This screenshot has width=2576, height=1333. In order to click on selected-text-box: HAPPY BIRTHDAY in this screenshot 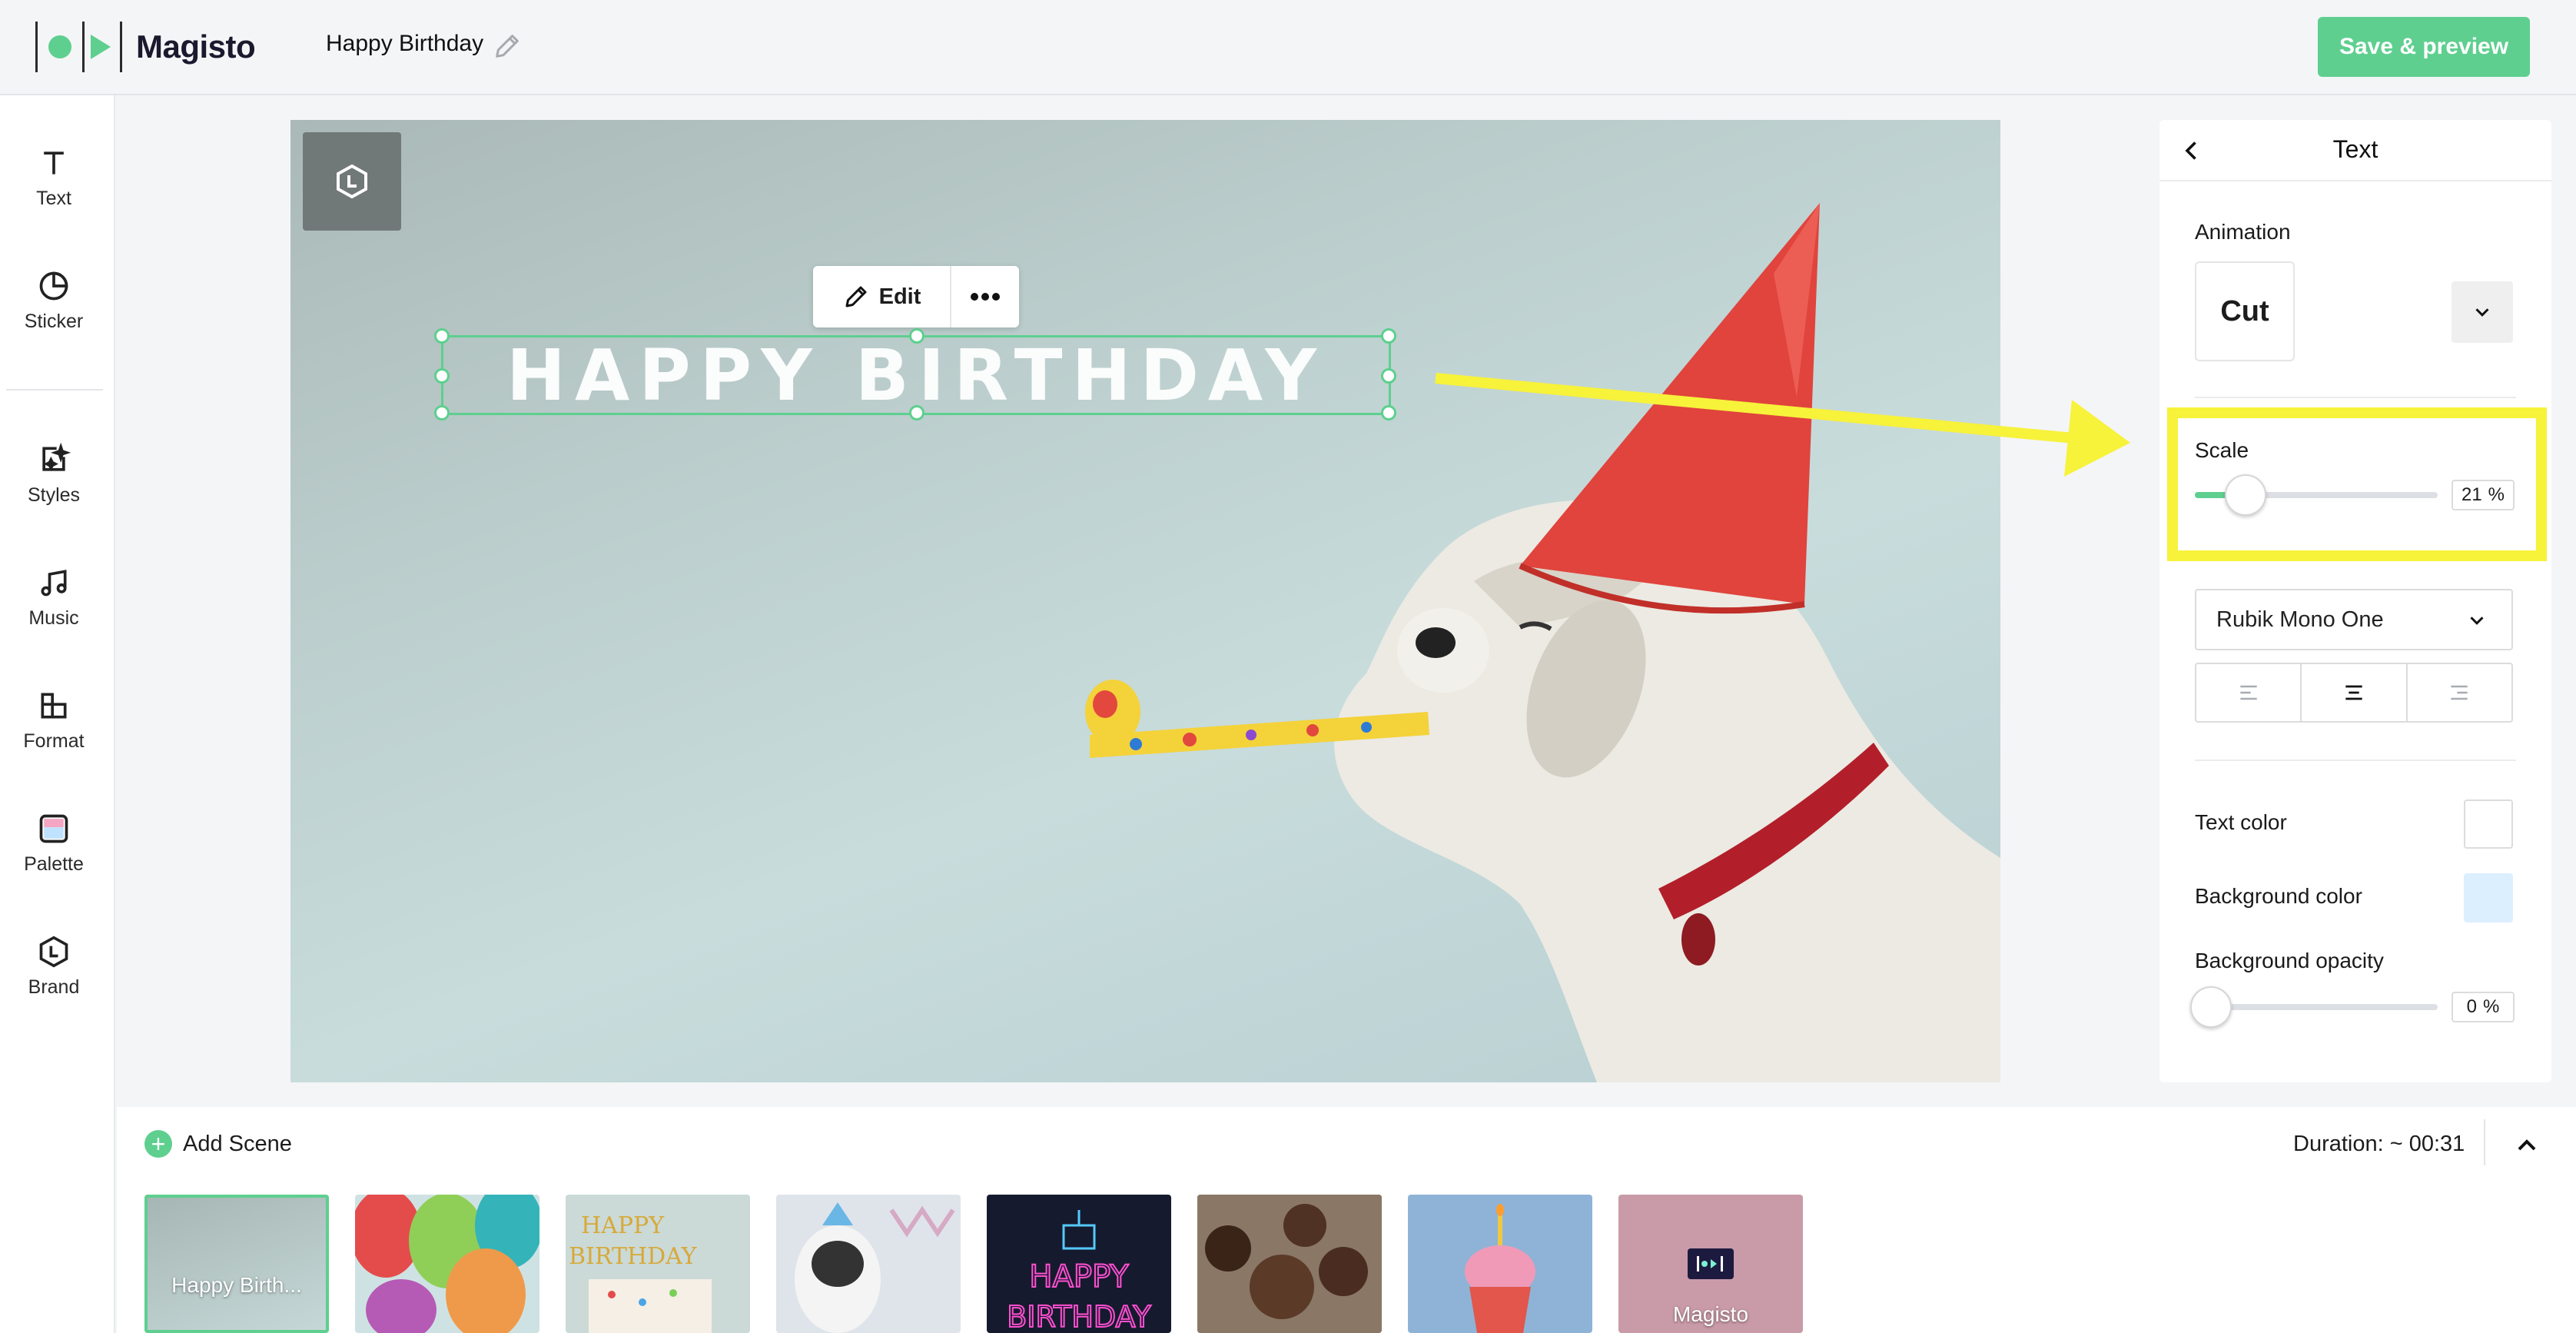, I will do `click(915, 374)`.